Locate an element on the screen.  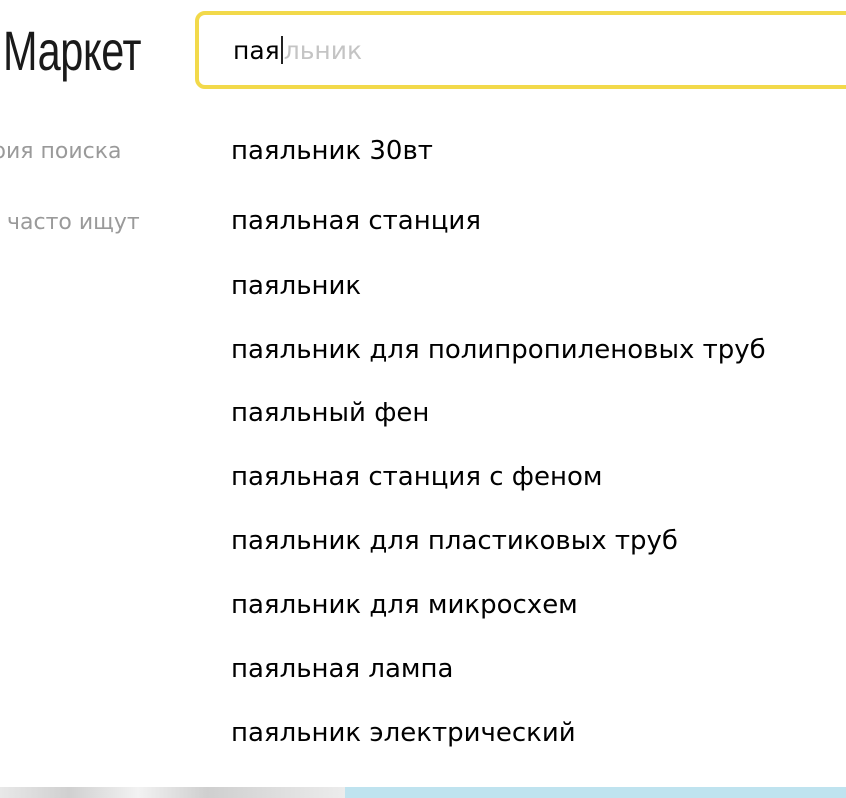
suggestion-item: паяльник электрический is located at coordinates (403, 733).